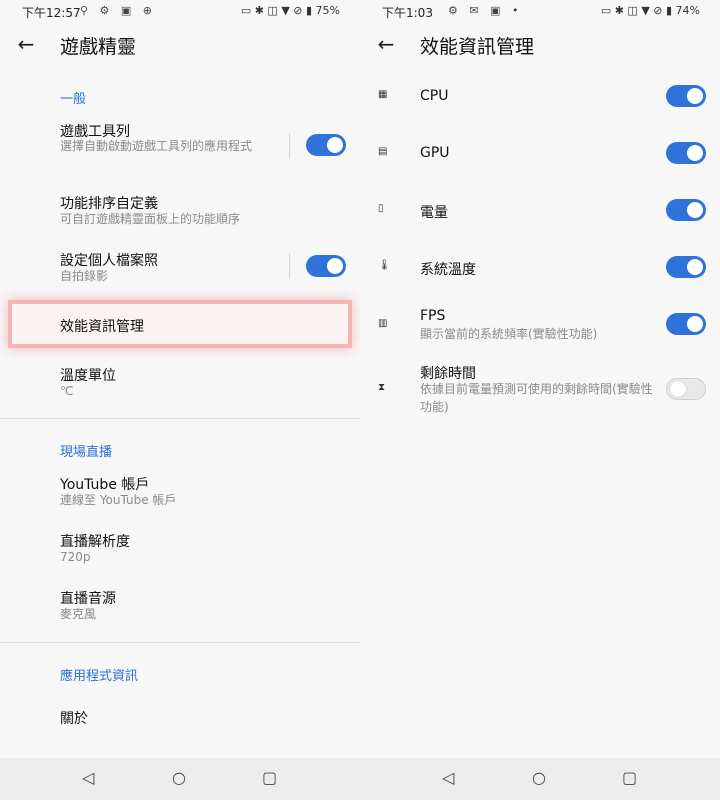 The height and width of the screenshot is (800, 720). What do you see at coordinates (686, 324) in the screenshot?
I see `fps-toggle` at bounding box center [686, 324].